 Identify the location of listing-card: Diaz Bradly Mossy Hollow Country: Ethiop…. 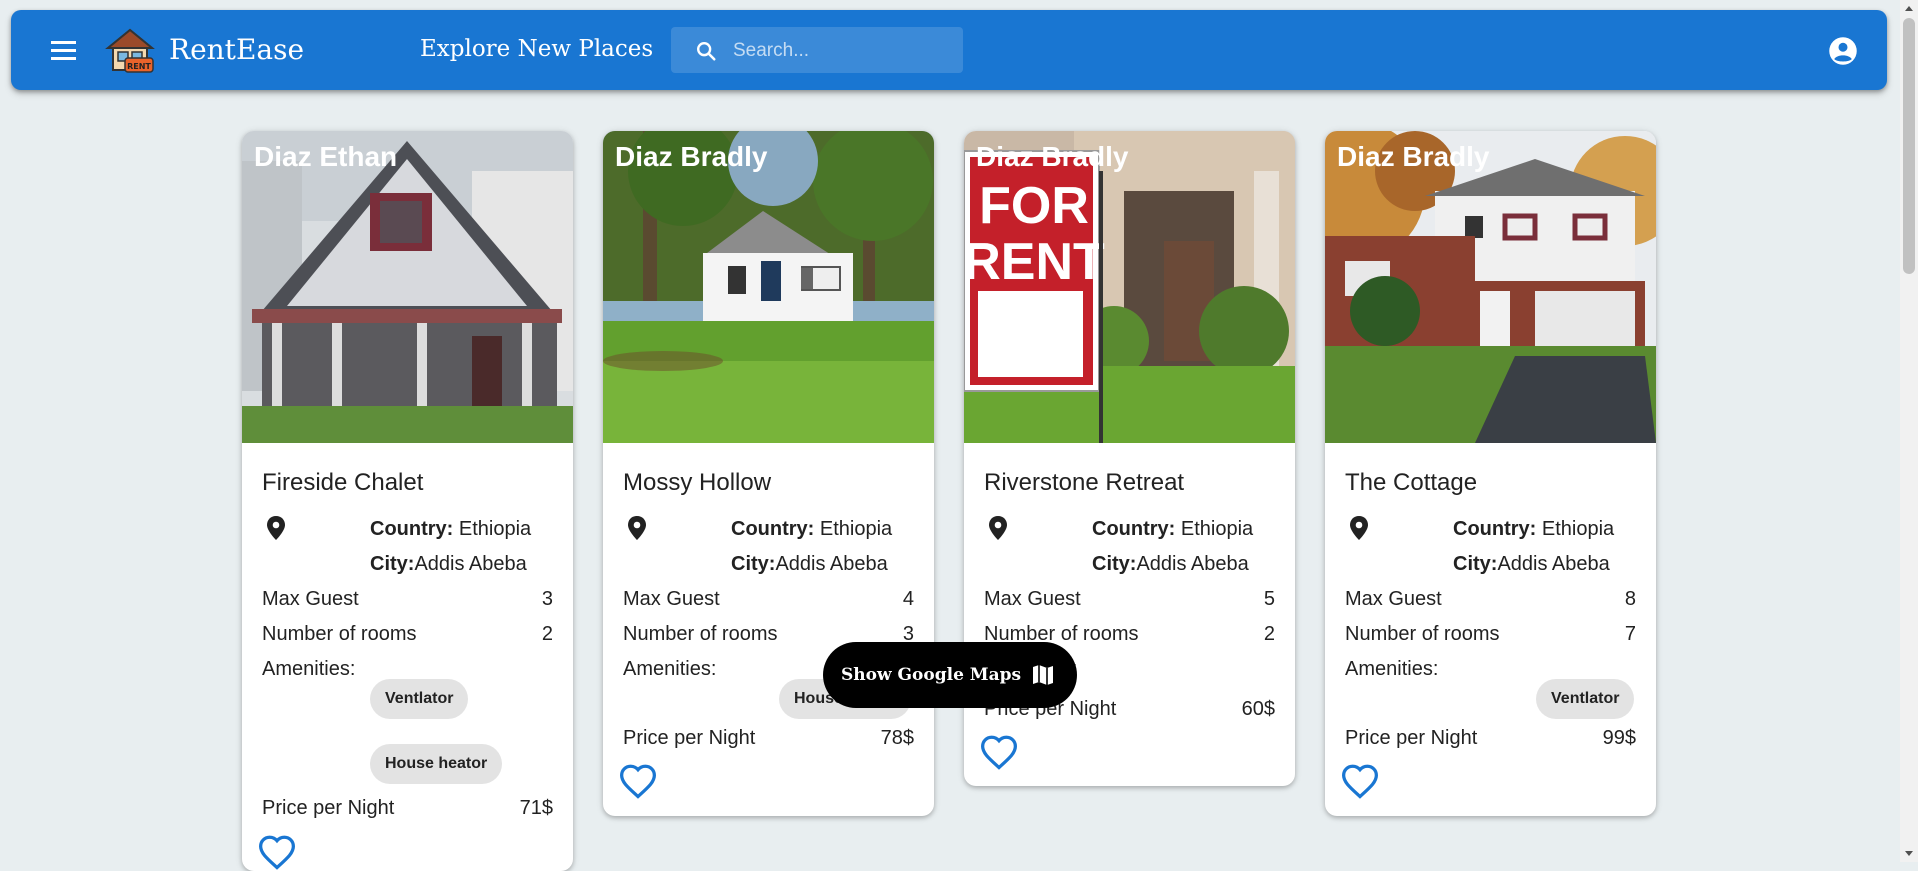
(768, 473).